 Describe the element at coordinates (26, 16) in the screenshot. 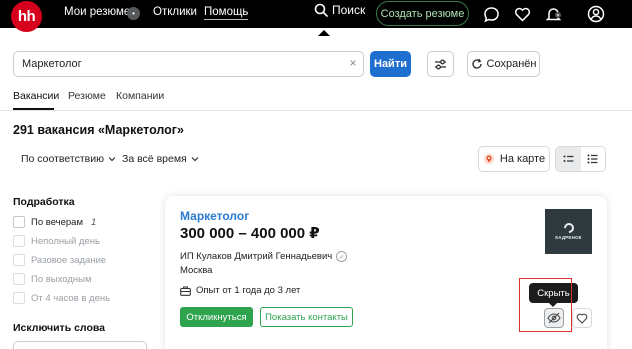

I see `hh-logo: hh` at that location.